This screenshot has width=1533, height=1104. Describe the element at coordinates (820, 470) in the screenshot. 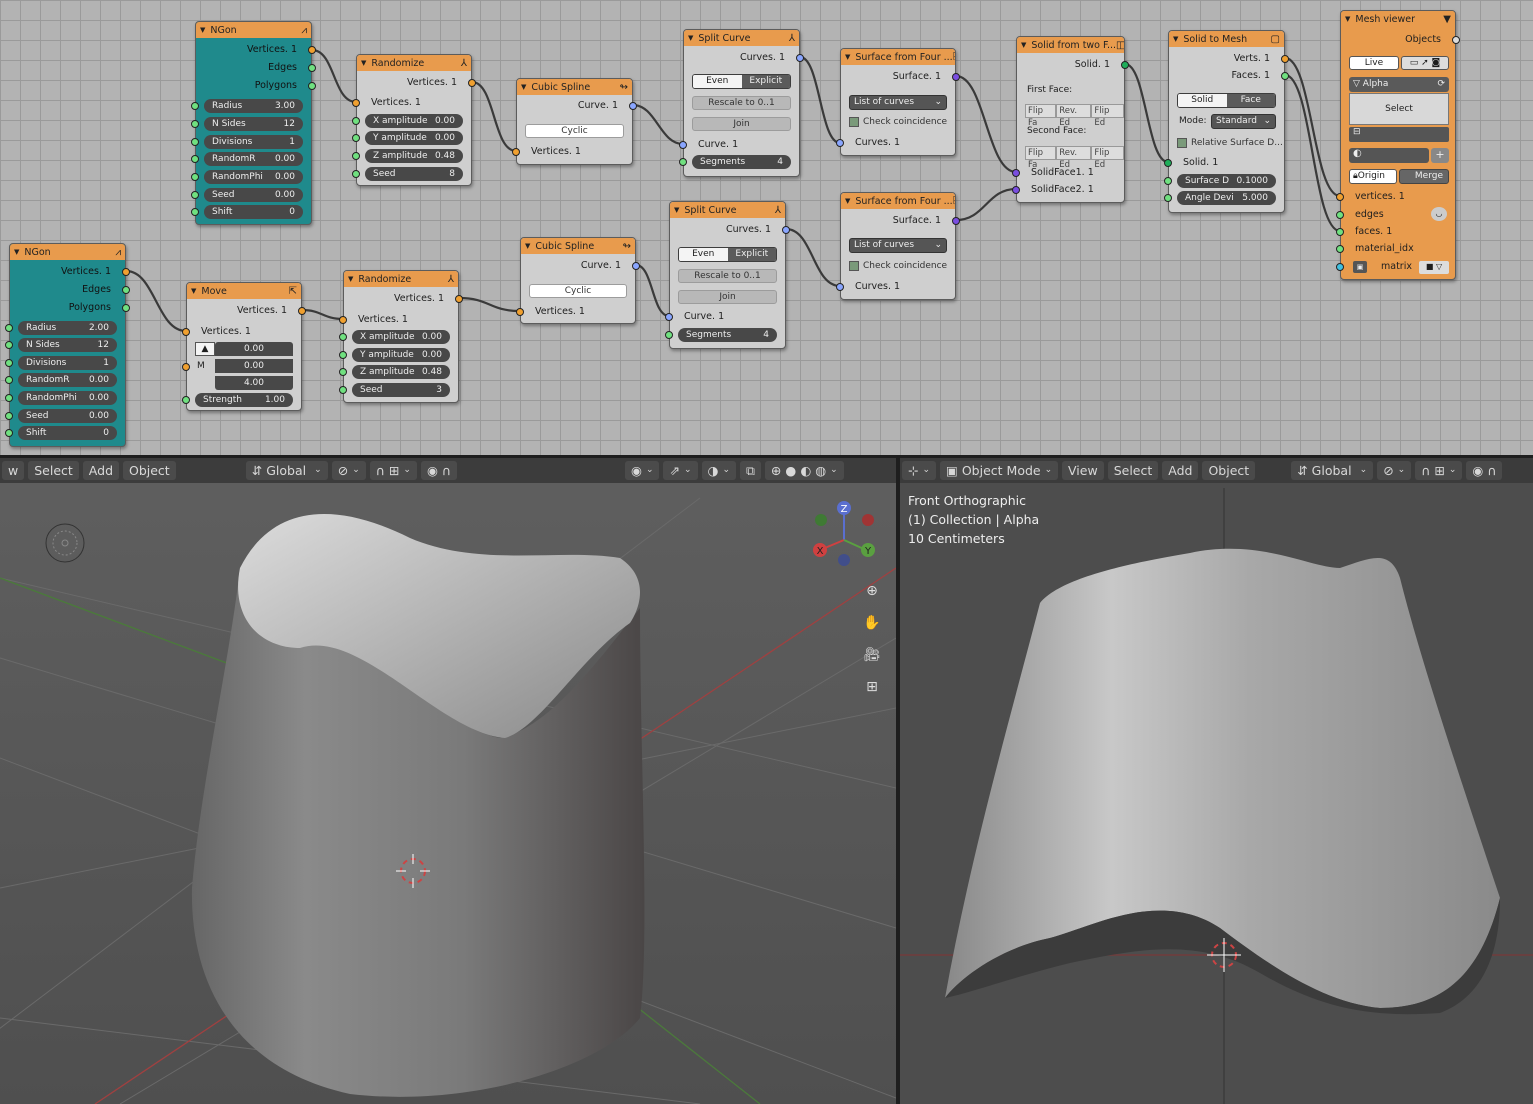

I see `rendered-icon: ◍` at that location.